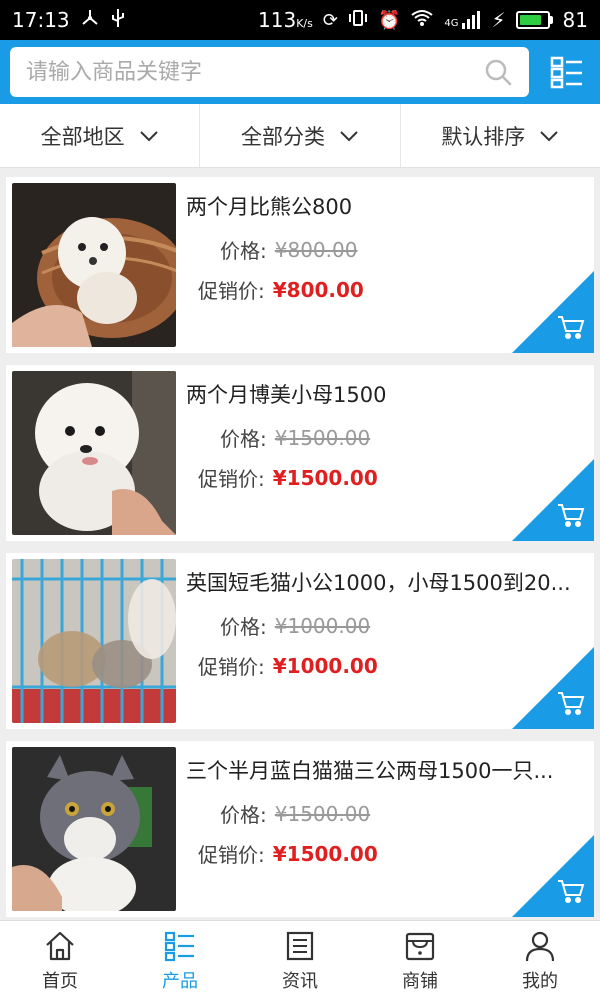 The image size is (600, 1000). I want to click on profile-icon, so click(540, 946).